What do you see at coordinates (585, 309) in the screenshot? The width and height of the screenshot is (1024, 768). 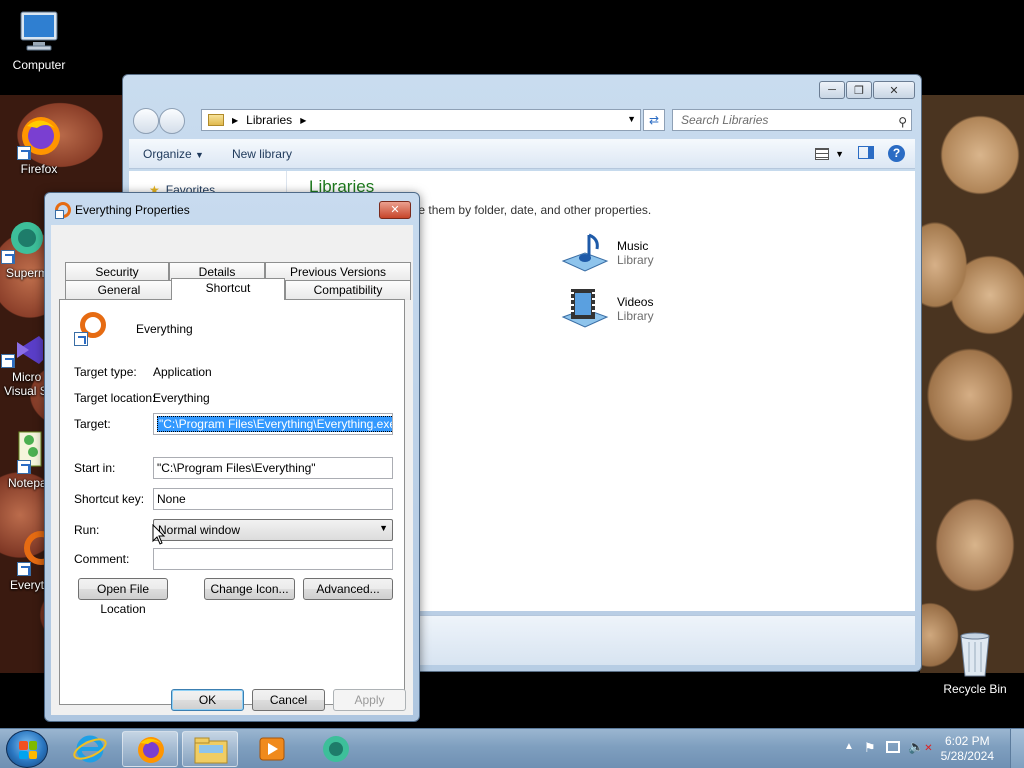 I see `videos-library-icon` at bounding box center [585, 309].